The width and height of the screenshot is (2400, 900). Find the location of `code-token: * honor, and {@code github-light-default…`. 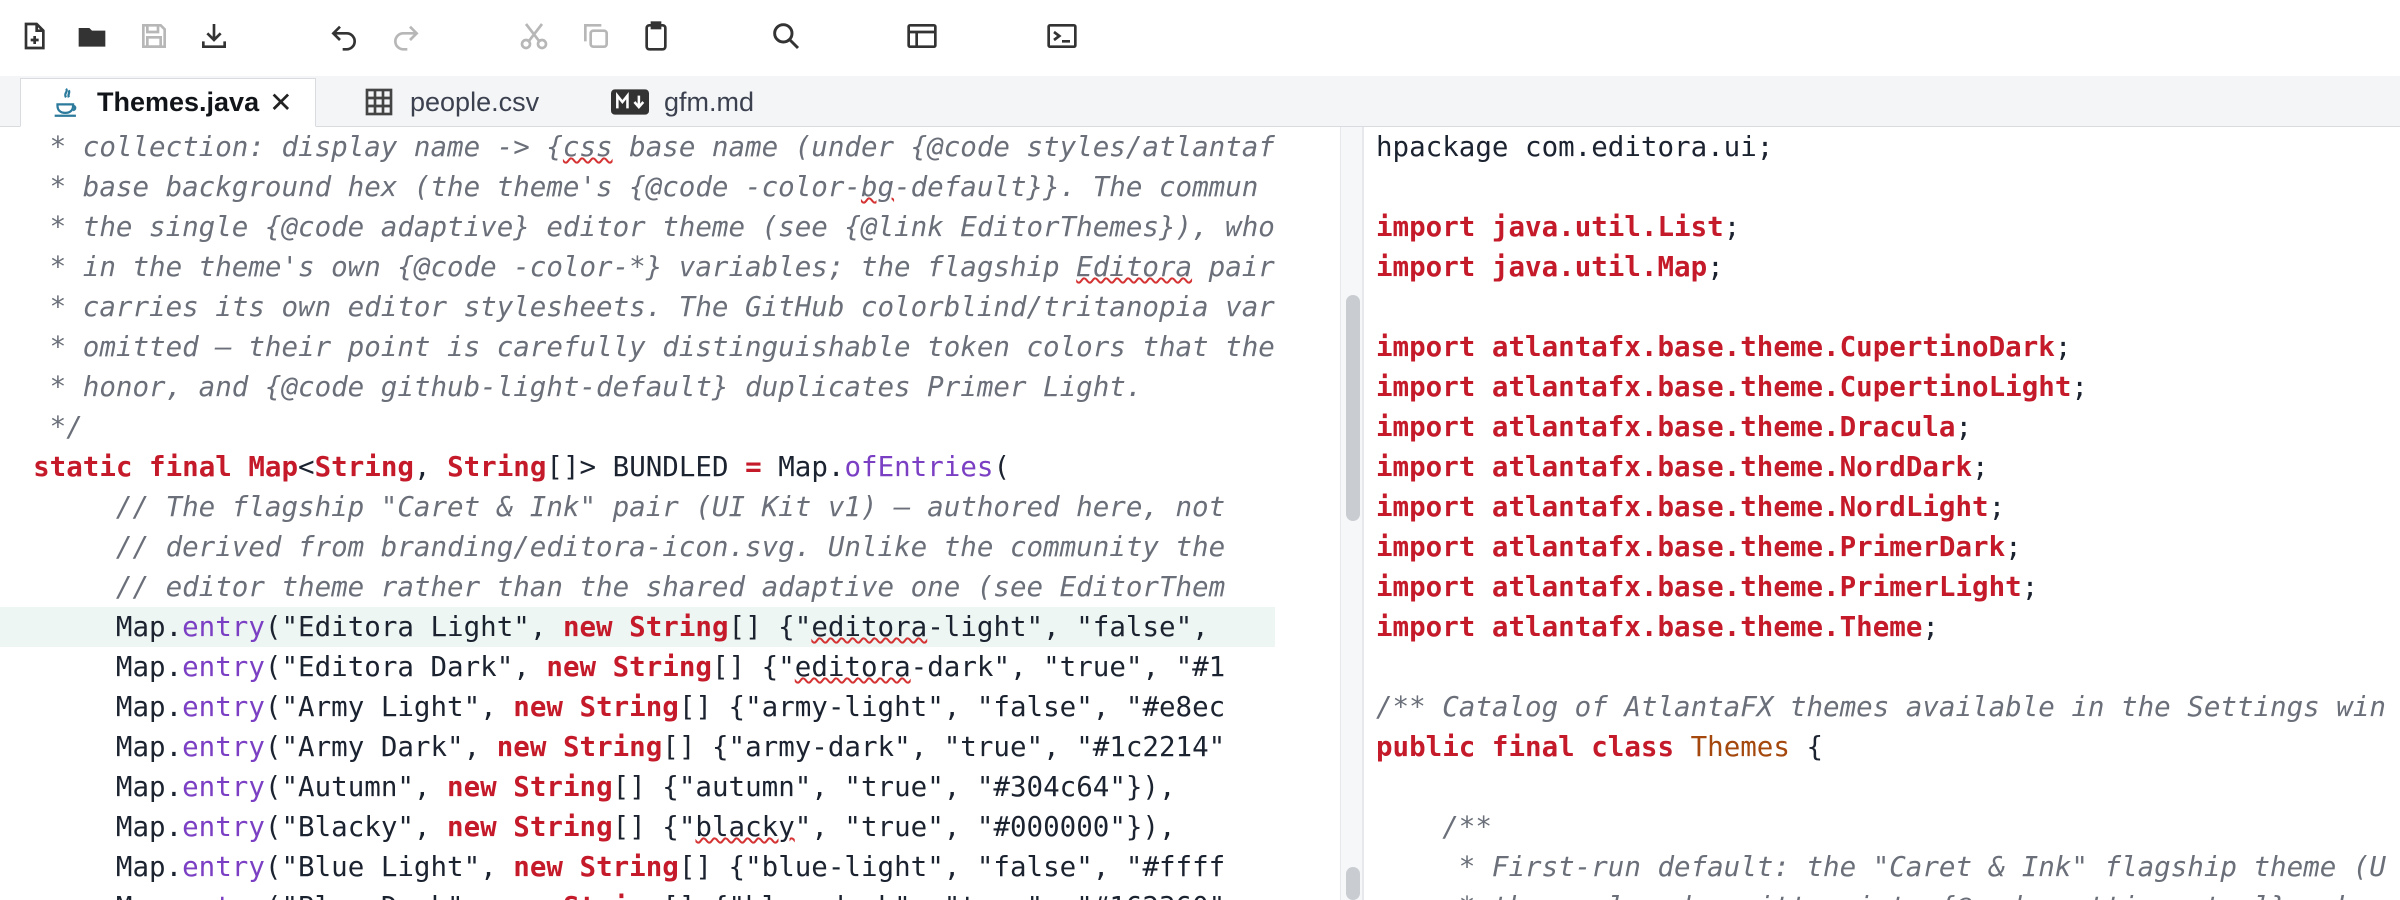

code-token: * honor, and {@code github-light-default… is located at coordinates (571, 387).